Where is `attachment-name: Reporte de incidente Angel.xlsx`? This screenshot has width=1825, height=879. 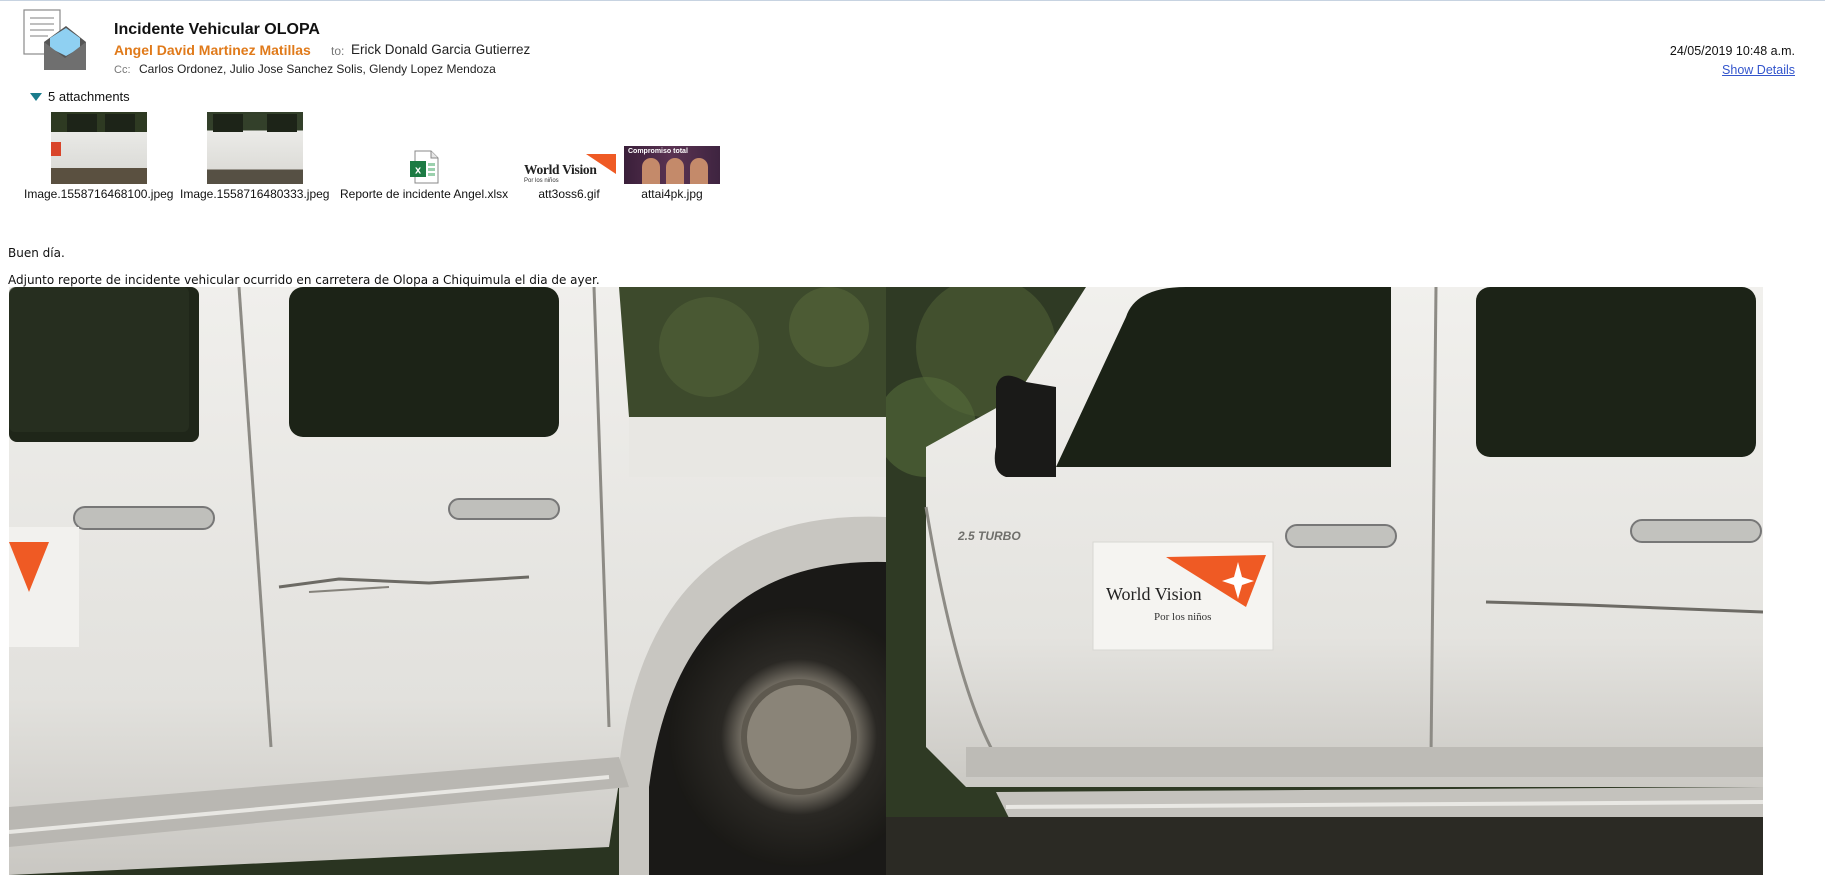 attachment-name: Reporte de incidente Angel.xlsx is located at coordinates (424, 194).